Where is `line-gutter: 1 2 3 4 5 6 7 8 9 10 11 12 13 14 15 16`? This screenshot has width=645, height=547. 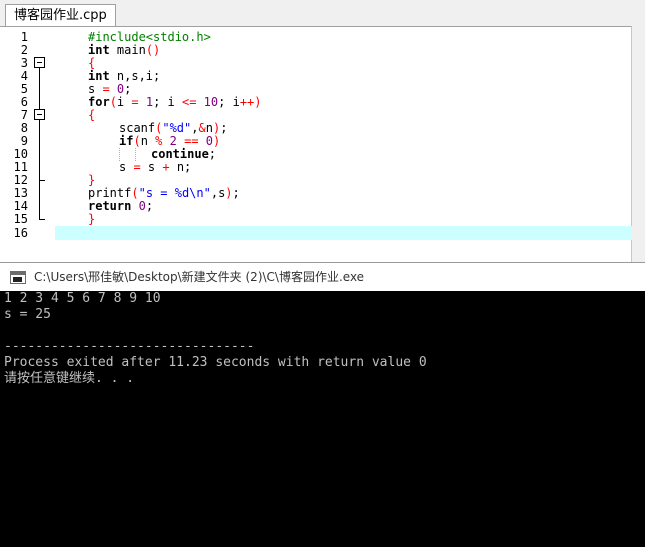 line-gutter: 1 2 3 4 5 6 7 8 9 10 11 12 13 14 15 16 is located at coordinates (27, 144).